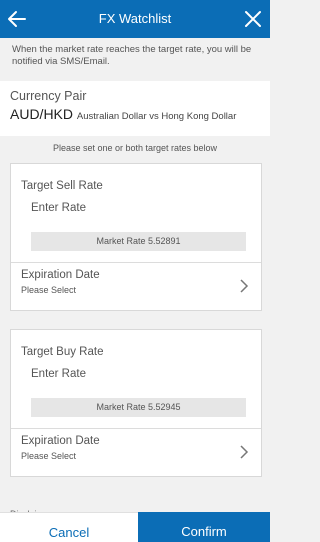  Describe the element at coordinates (60, 275) in the screenshot. I see `sell-expiration-label: Expiration Date` at that location.